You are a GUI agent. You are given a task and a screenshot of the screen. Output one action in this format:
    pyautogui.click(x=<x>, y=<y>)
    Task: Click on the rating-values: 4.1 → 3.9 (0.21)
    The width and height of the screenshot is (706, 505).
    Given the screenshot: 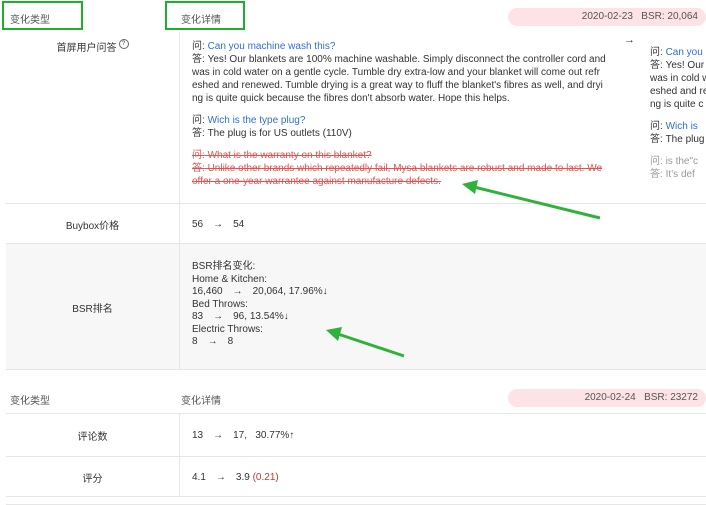 What is the action you would take?
    pyautogui.click(x=235, y=477)
    